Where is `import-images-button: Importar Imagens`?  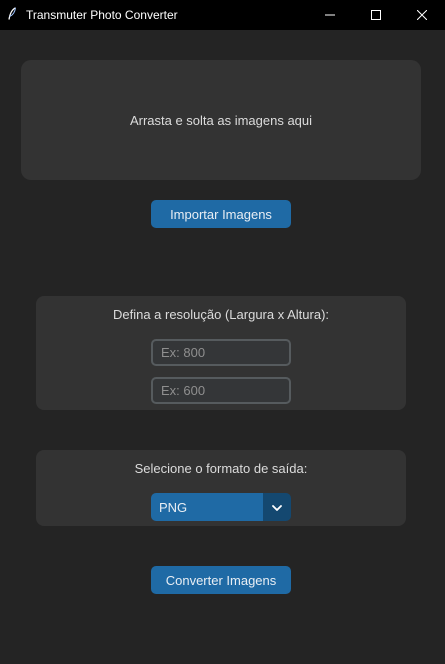 import-images-button: Importar Imagens is located at coordinates (221, 214).